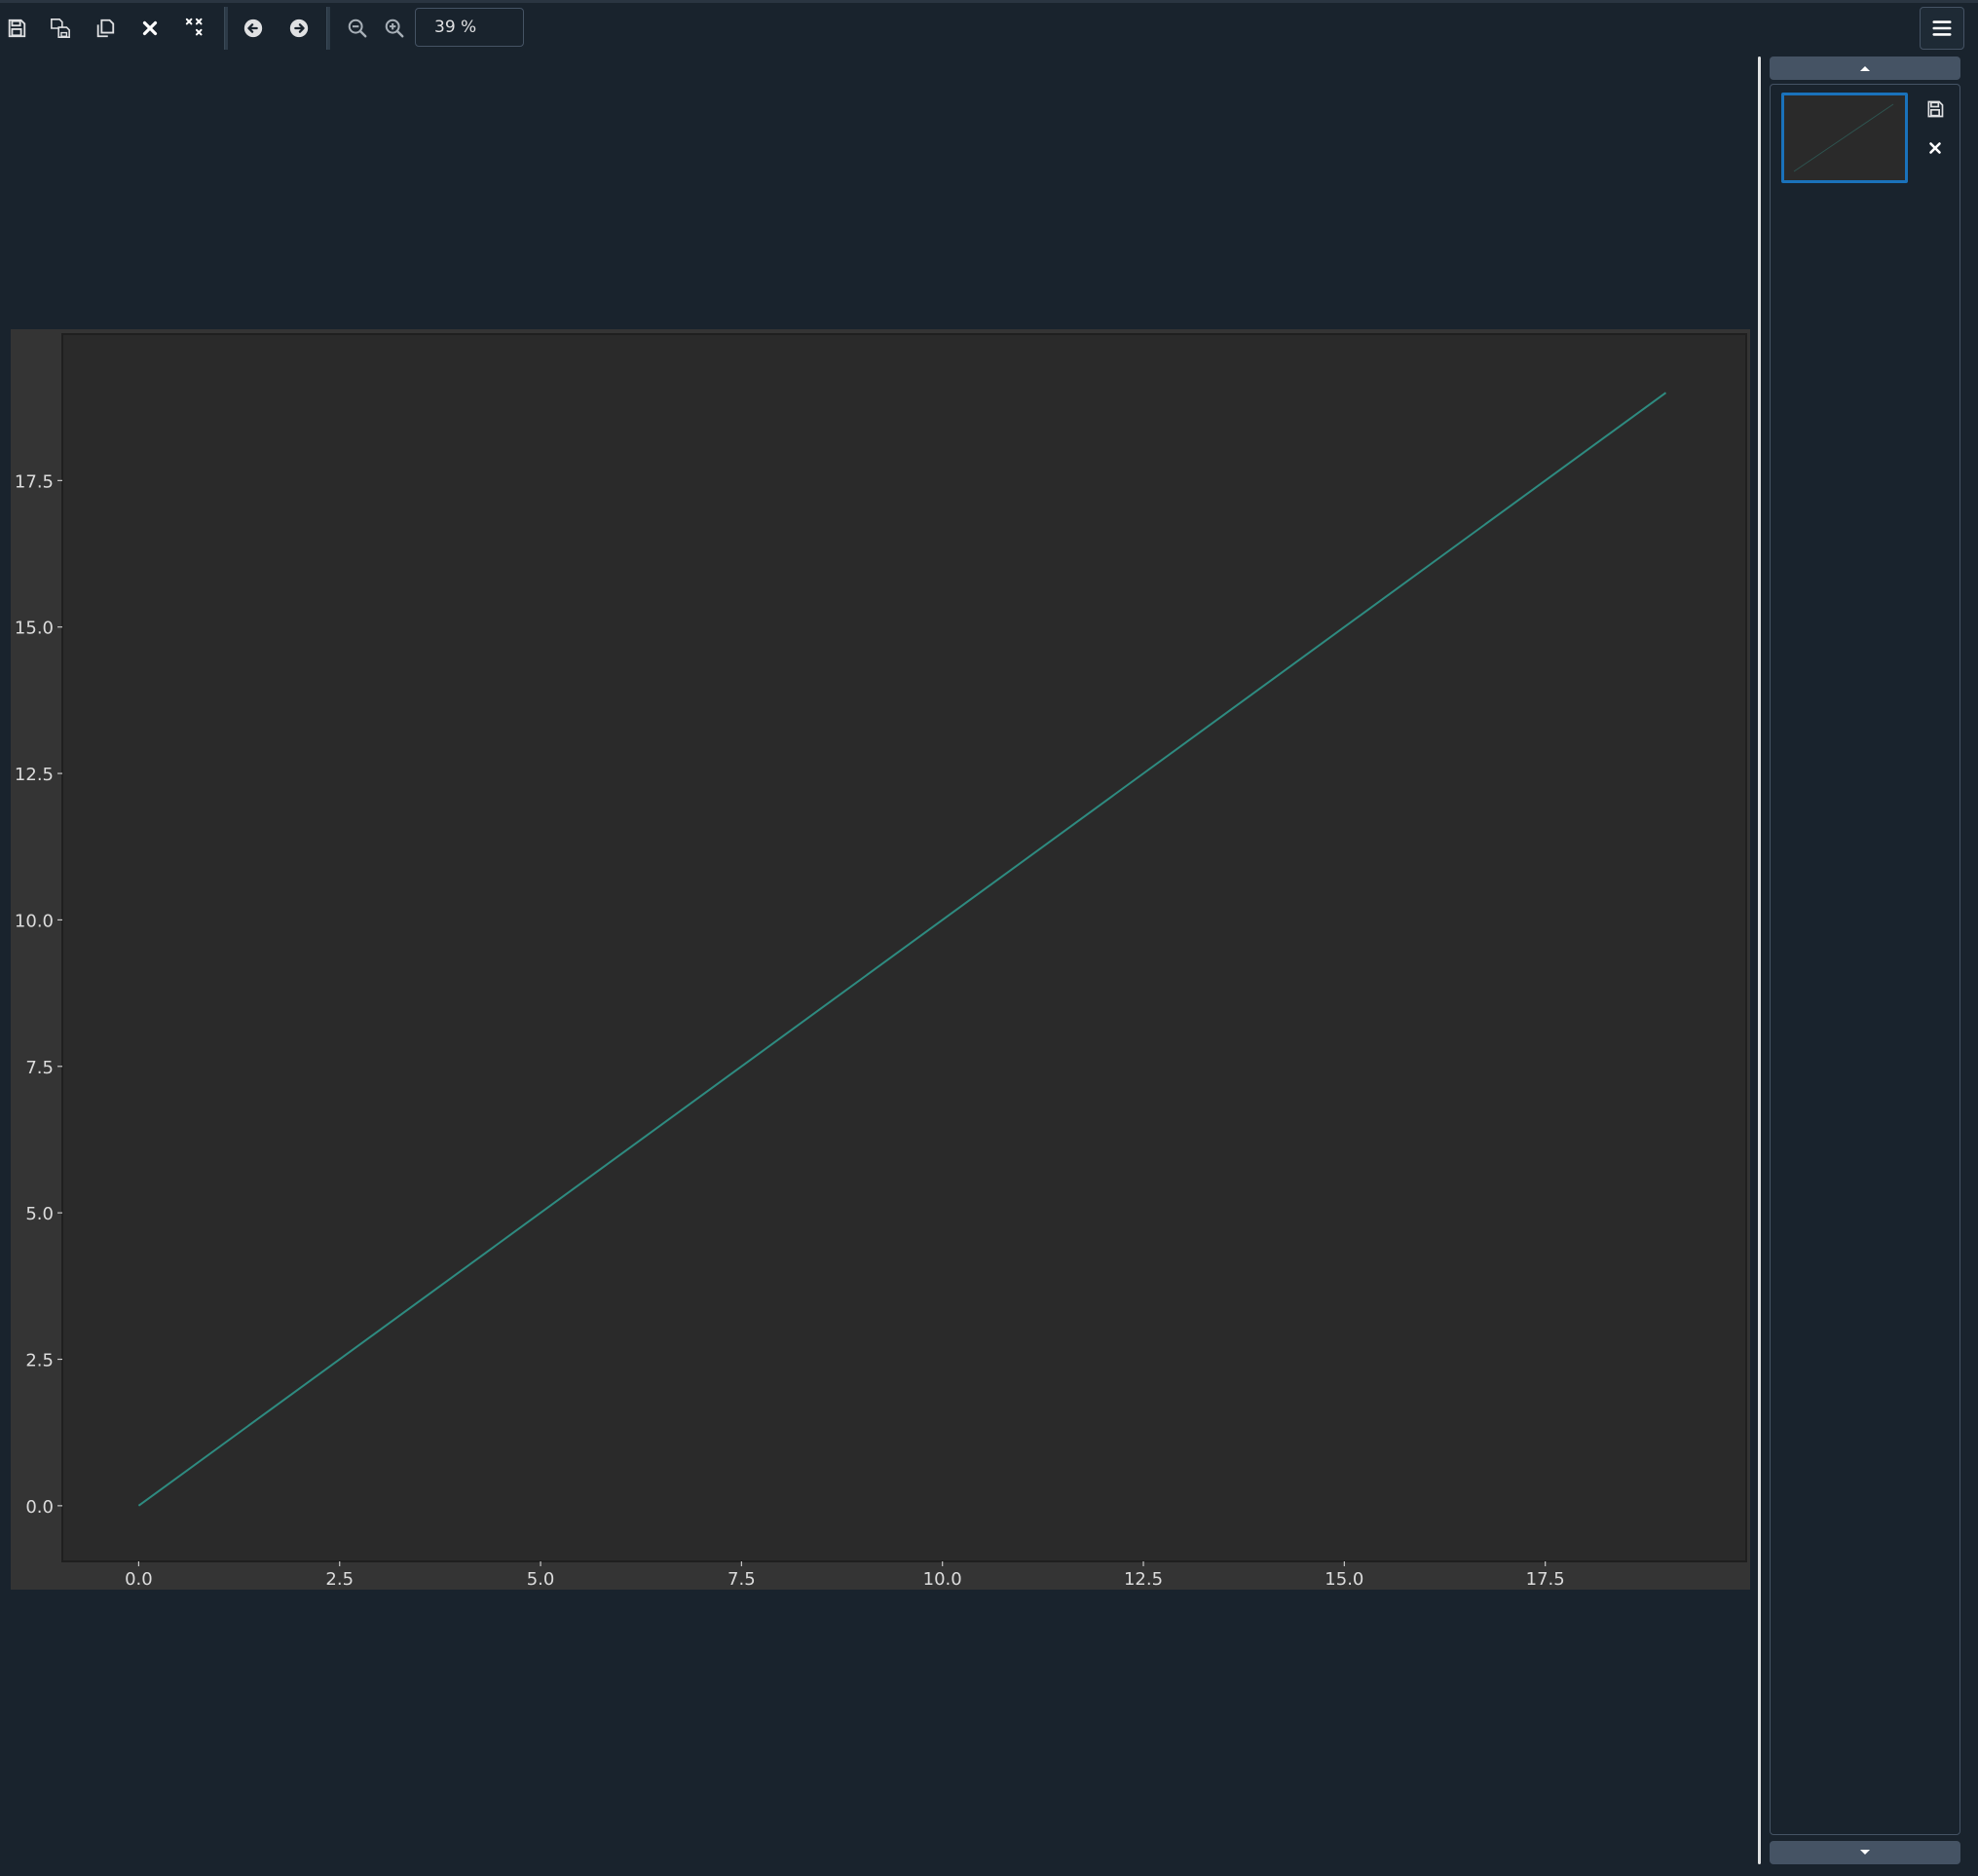 This screenshot has width=1978, height=1876. I want to click on x-tick-label: 2.5, so click(339, 1580).